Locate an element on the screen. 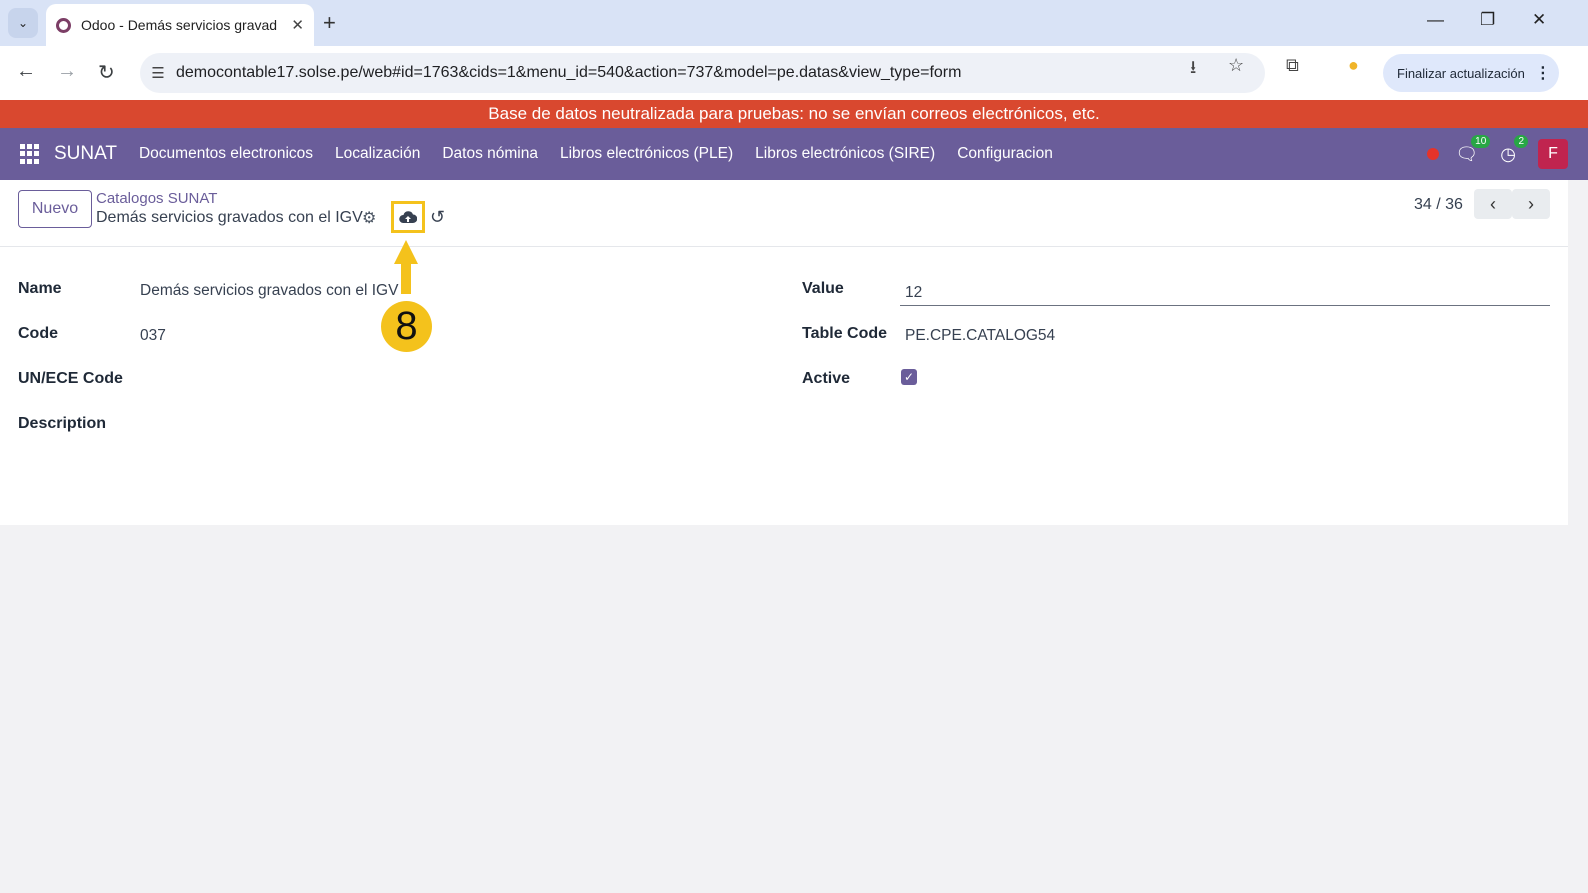 Image resolution: width=1588 pixels, height=893 pixels. menu-documentos-electronicos: Documentos electronicos is located at coordinates (226, 154).